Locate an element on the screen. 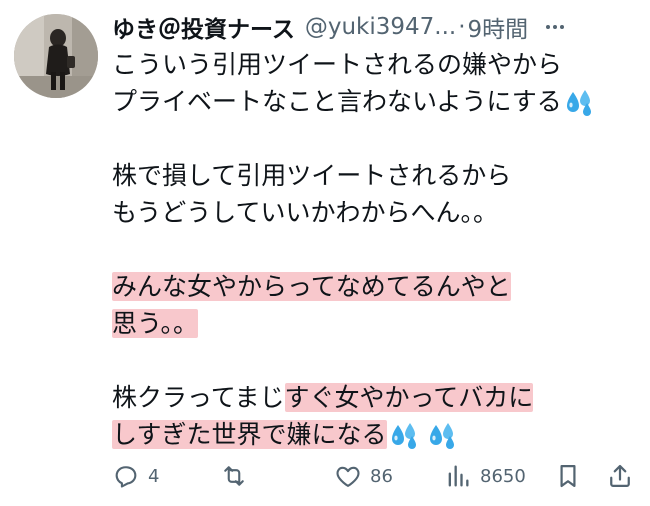  bookmark-button is located at coordinates (568, 476).